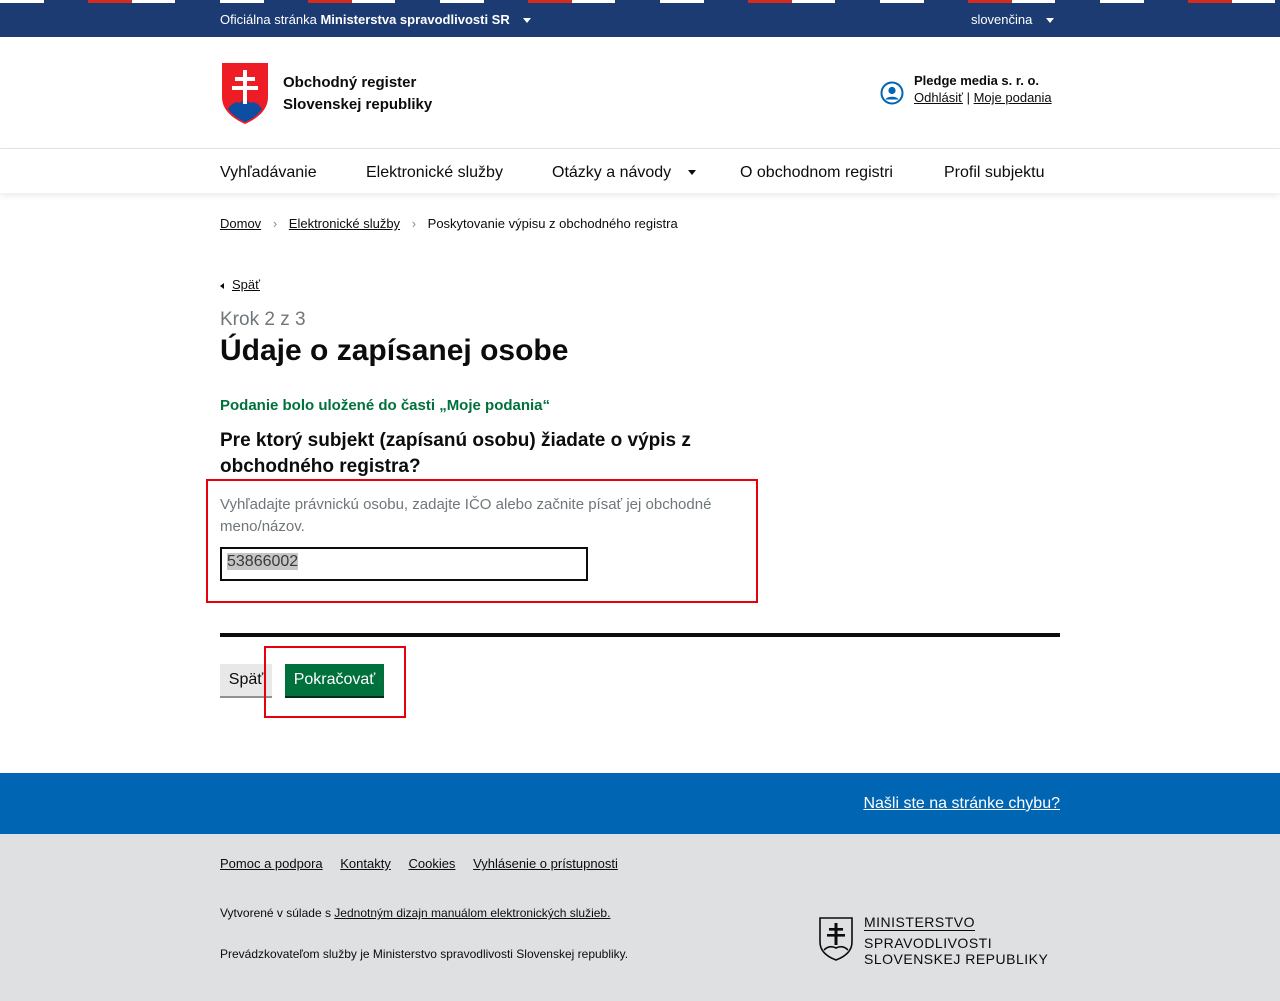  Describe the element at coordinates (961, 804) in the screenshot. I see `report-bug-link: Našli ste na stránke chybu?` at that location.